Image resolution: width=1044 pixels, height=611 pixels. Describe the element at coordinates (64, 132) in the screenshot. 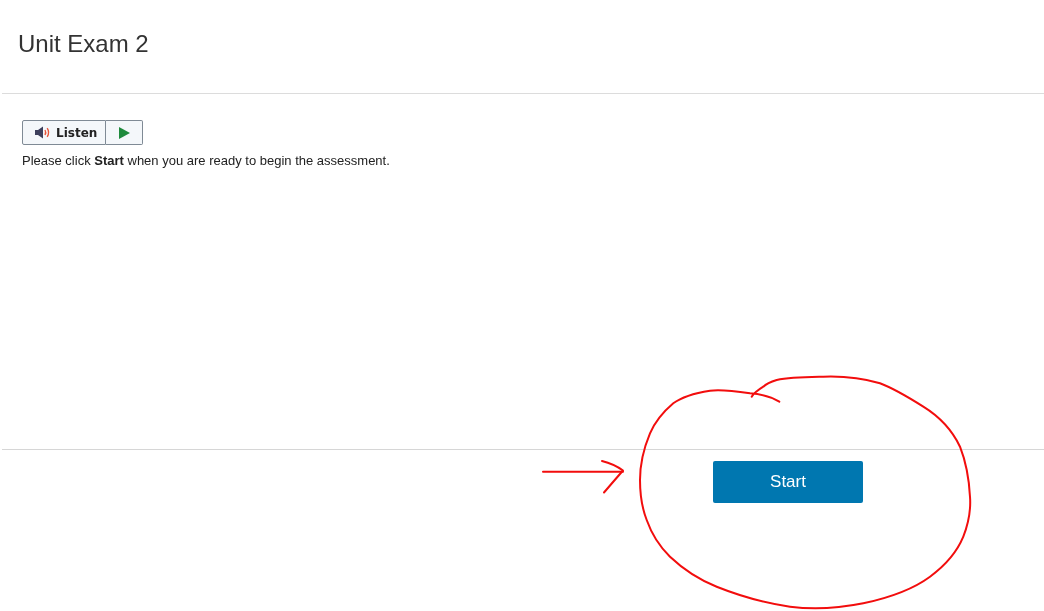

I see `listen-button: Listen` at that location.